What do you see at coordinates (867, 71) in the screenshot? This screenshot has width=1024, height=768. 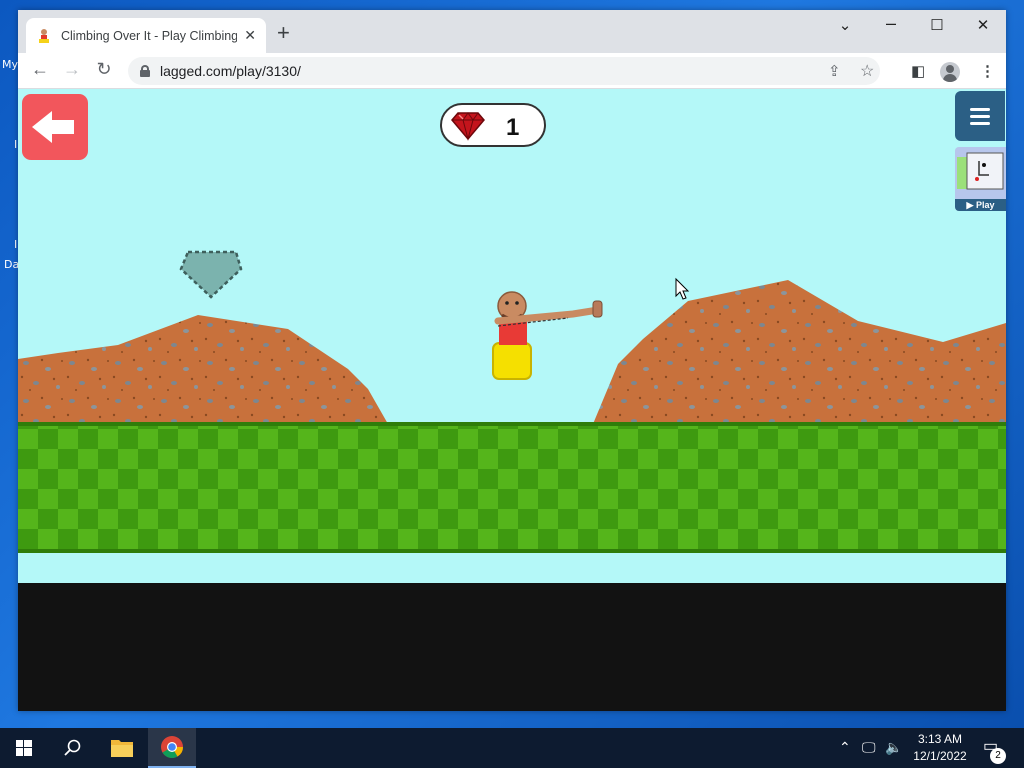 I see `bookmark-star-icon: ☆` at bounding box center [867, 71].